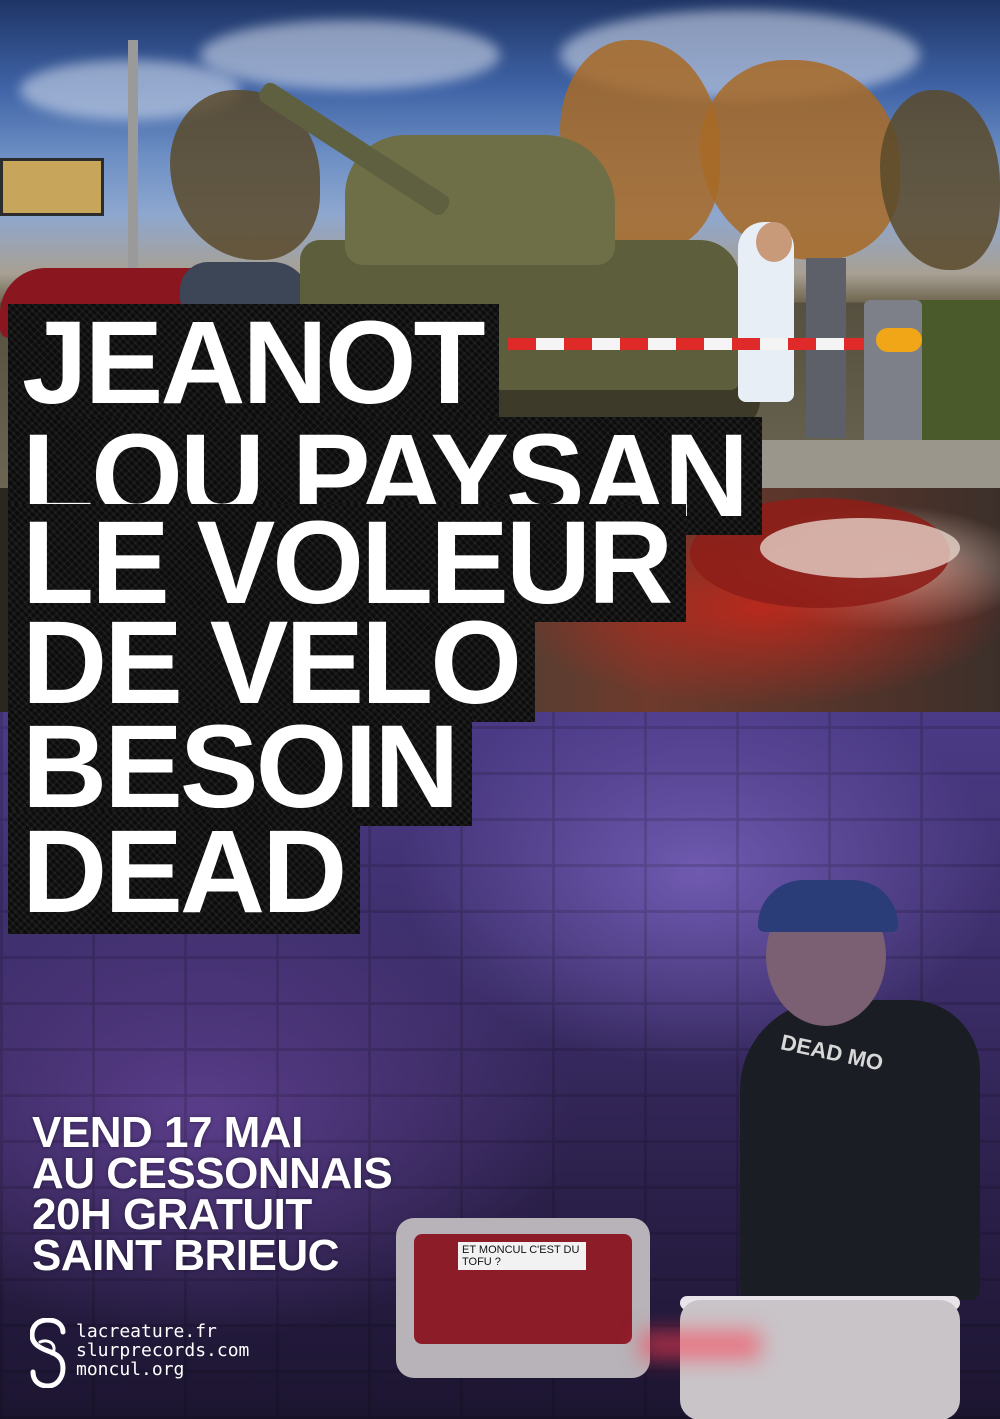  What do you see at coordinates (350, 55) in the screenshot?
I see `cloud` at bounding box center [350, 55].